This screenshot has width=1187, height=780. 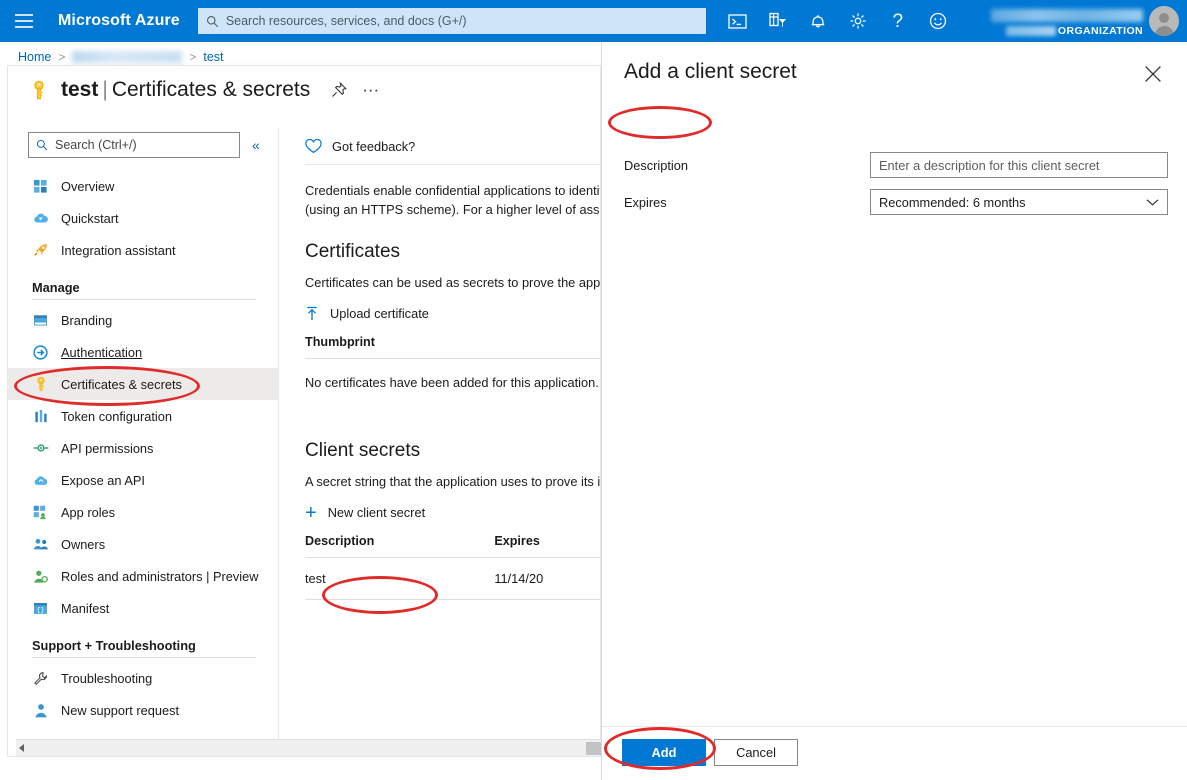 I want to click on client-secrets-heading: Client secrets, so click(x=363, y=450).